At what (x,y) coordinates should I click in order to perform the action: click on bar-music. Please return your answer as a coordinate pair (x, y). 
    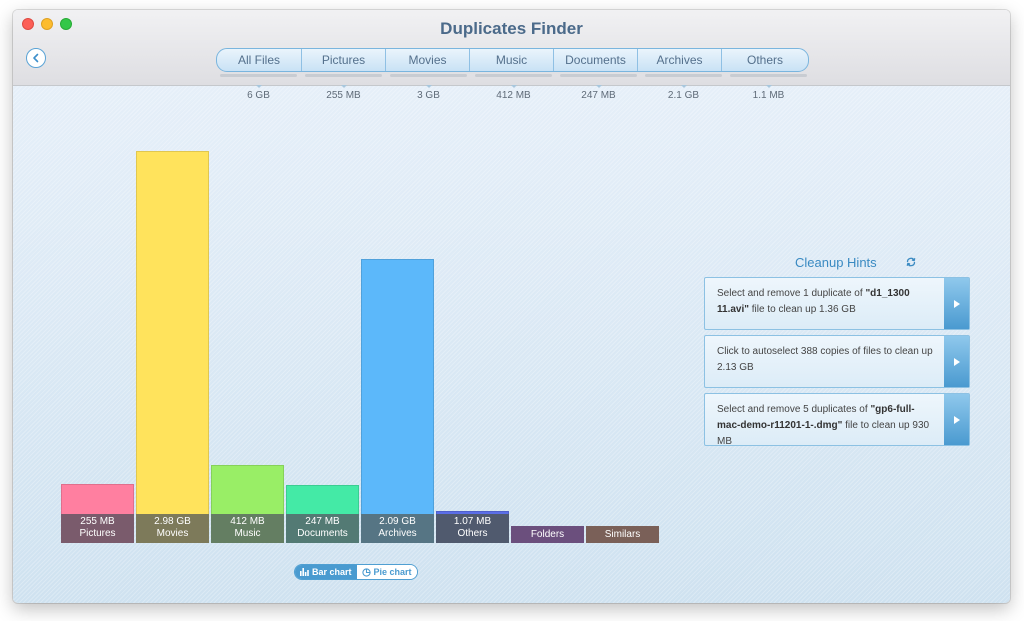
    Looking at the image, I should click on (247, 489).